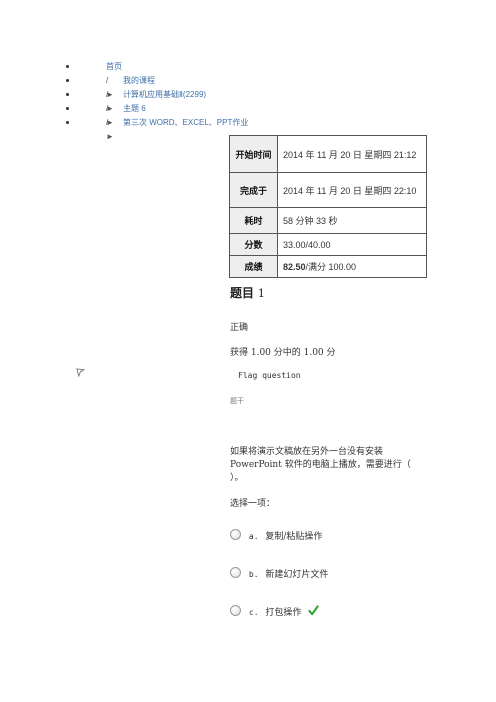  What do you see at coordinates (294, 537) in the screenshot?
I see `option-text: 复制/粘贴操作` at bounding box center [294, 537].